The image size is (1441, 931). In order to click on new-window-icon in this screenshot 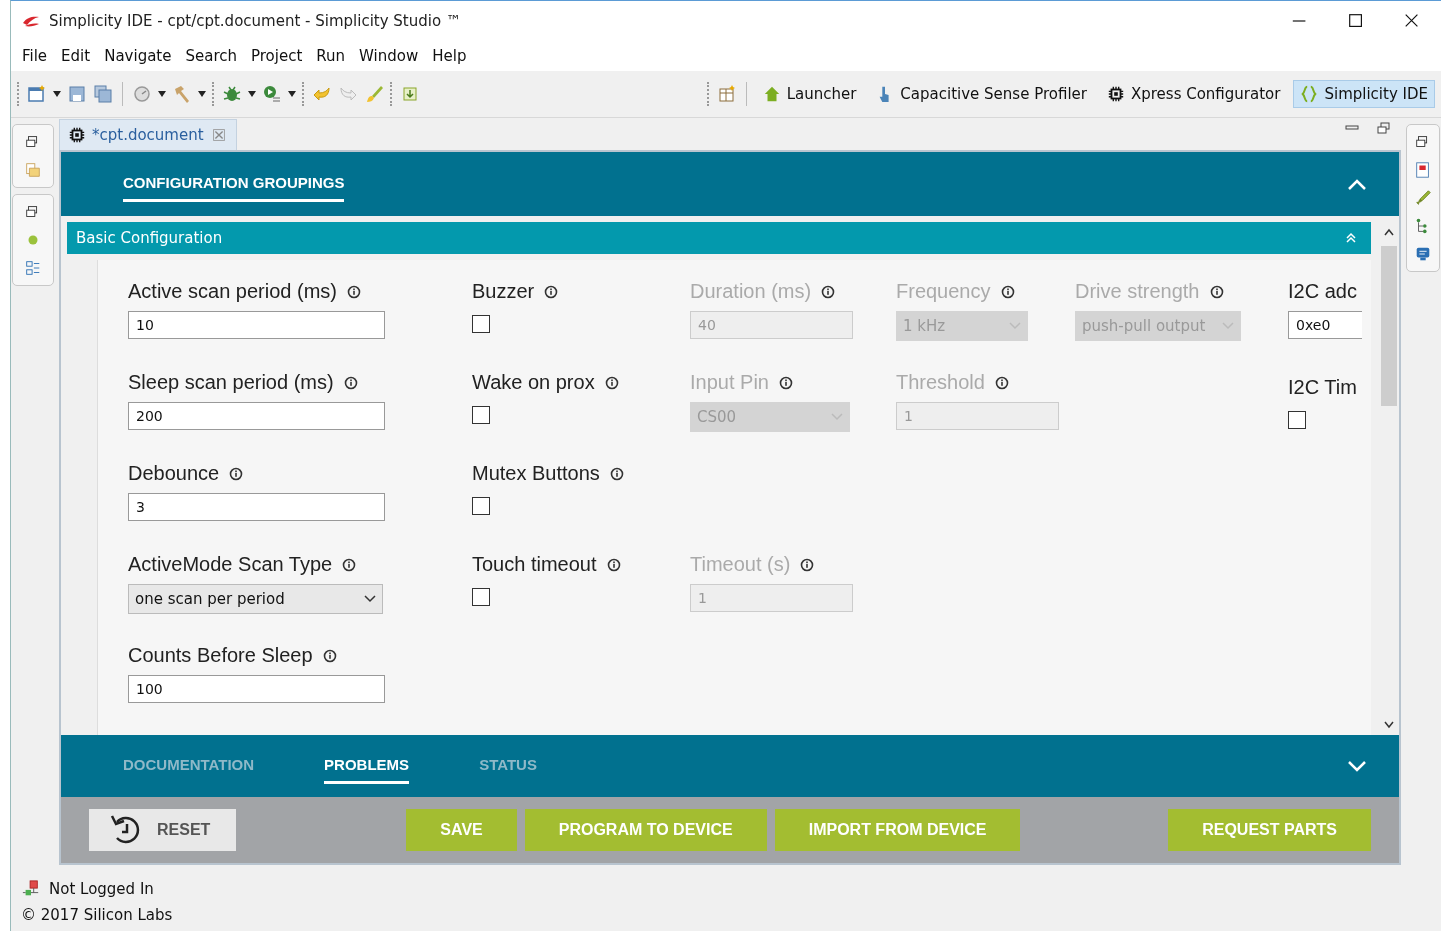, I will do `click(37, 94)`.